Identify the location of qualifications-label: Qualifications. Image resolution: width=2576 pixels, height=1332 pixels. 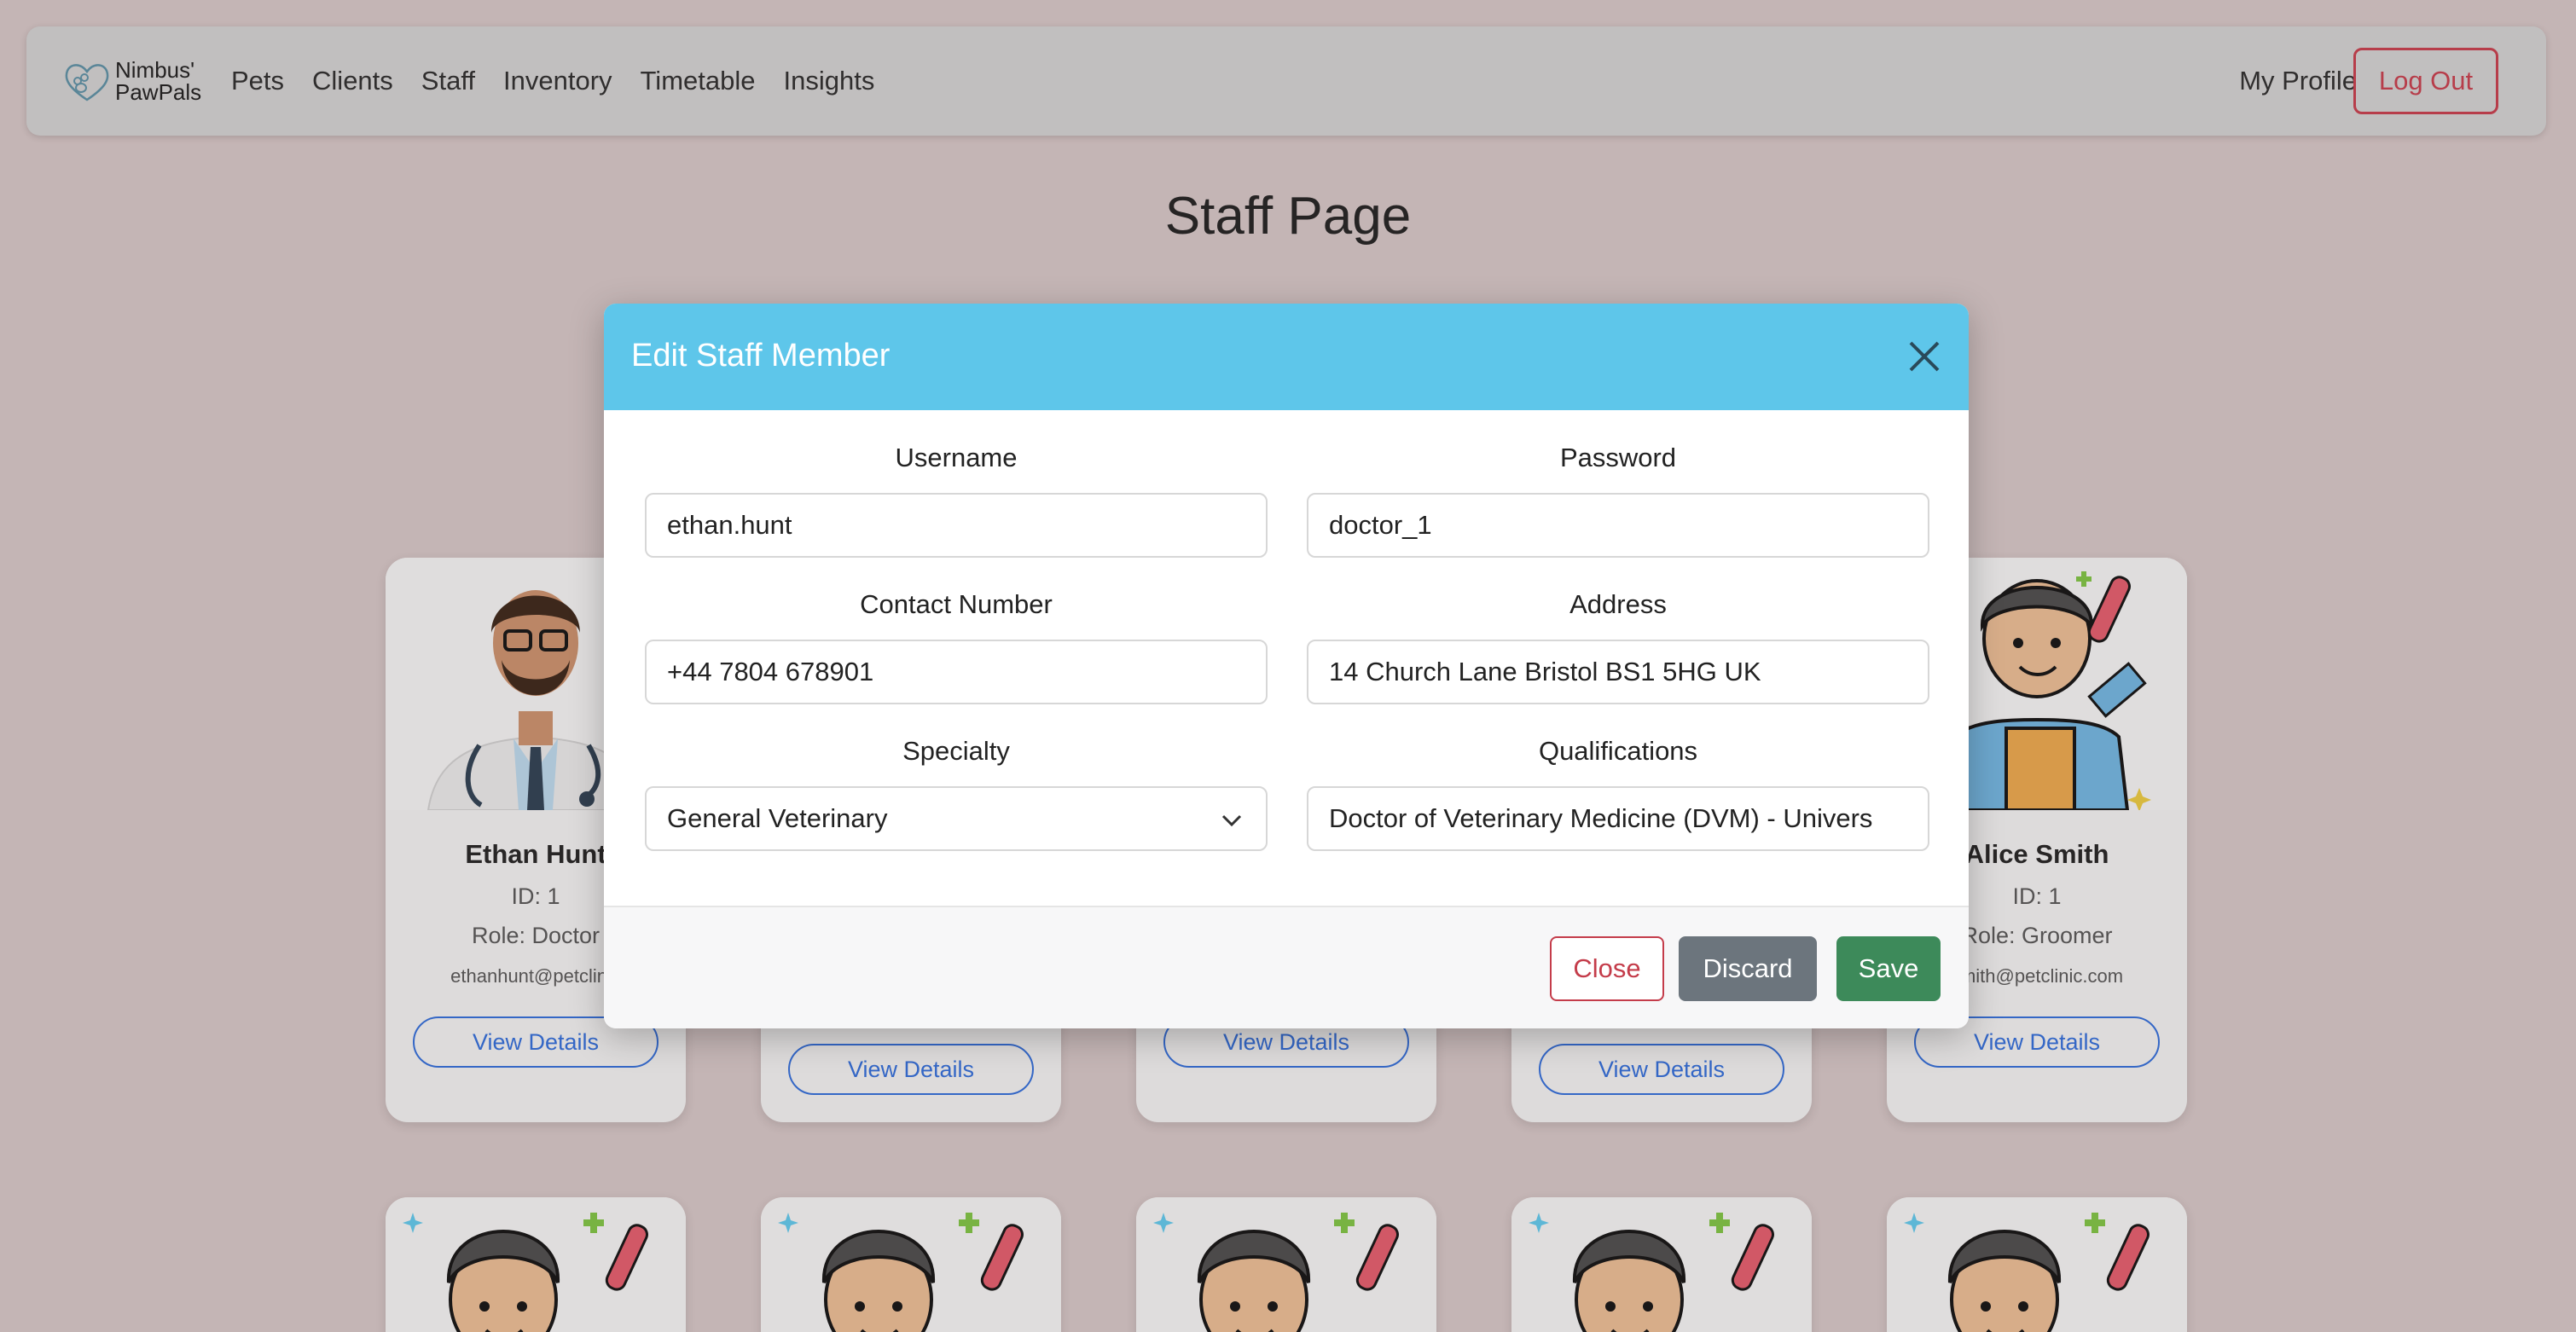
(1618, 751).